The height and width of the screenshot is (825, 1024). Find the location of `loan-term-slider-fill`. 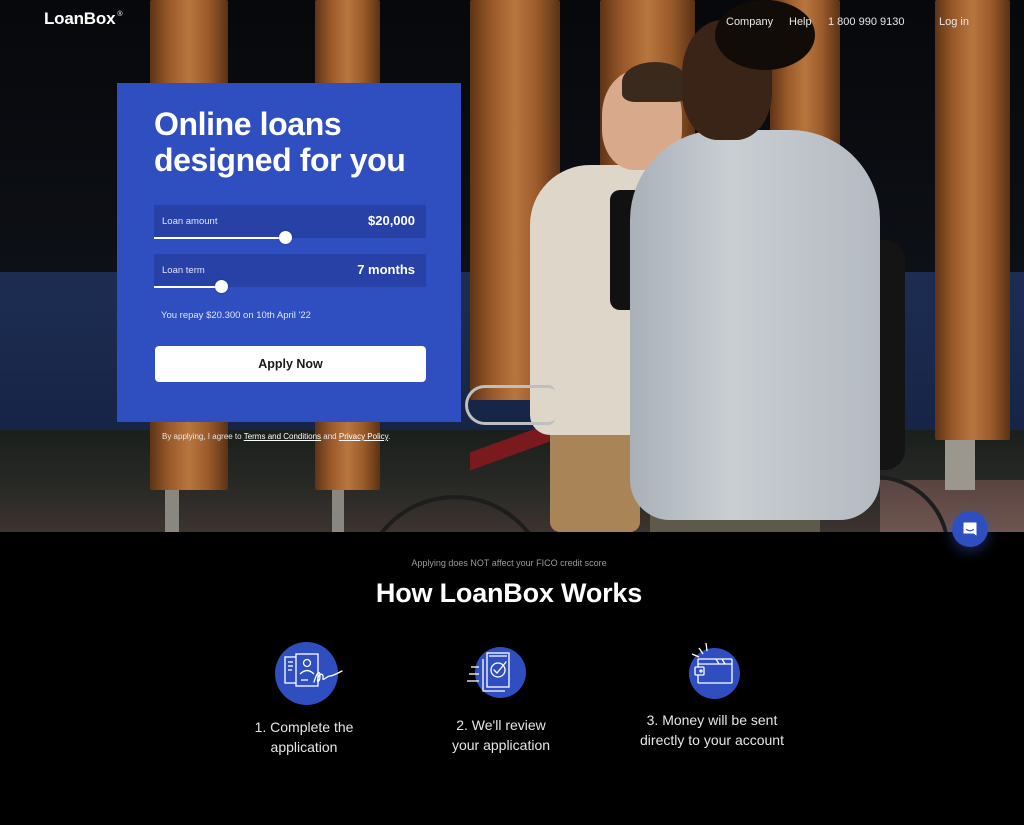

loan-term-slider-fill is located at coordinates (187, 287).